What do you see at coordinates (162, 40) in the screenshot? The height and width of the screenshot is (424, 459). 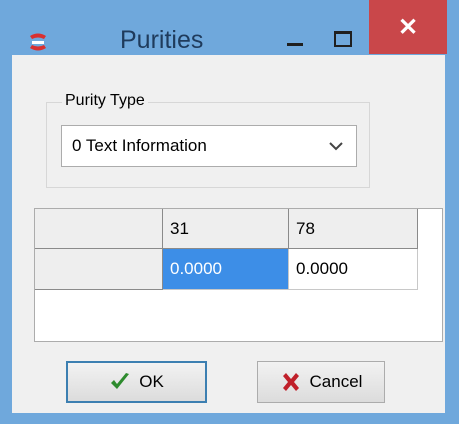 I see `window-title: Purities` at bounding box center [162, 40].